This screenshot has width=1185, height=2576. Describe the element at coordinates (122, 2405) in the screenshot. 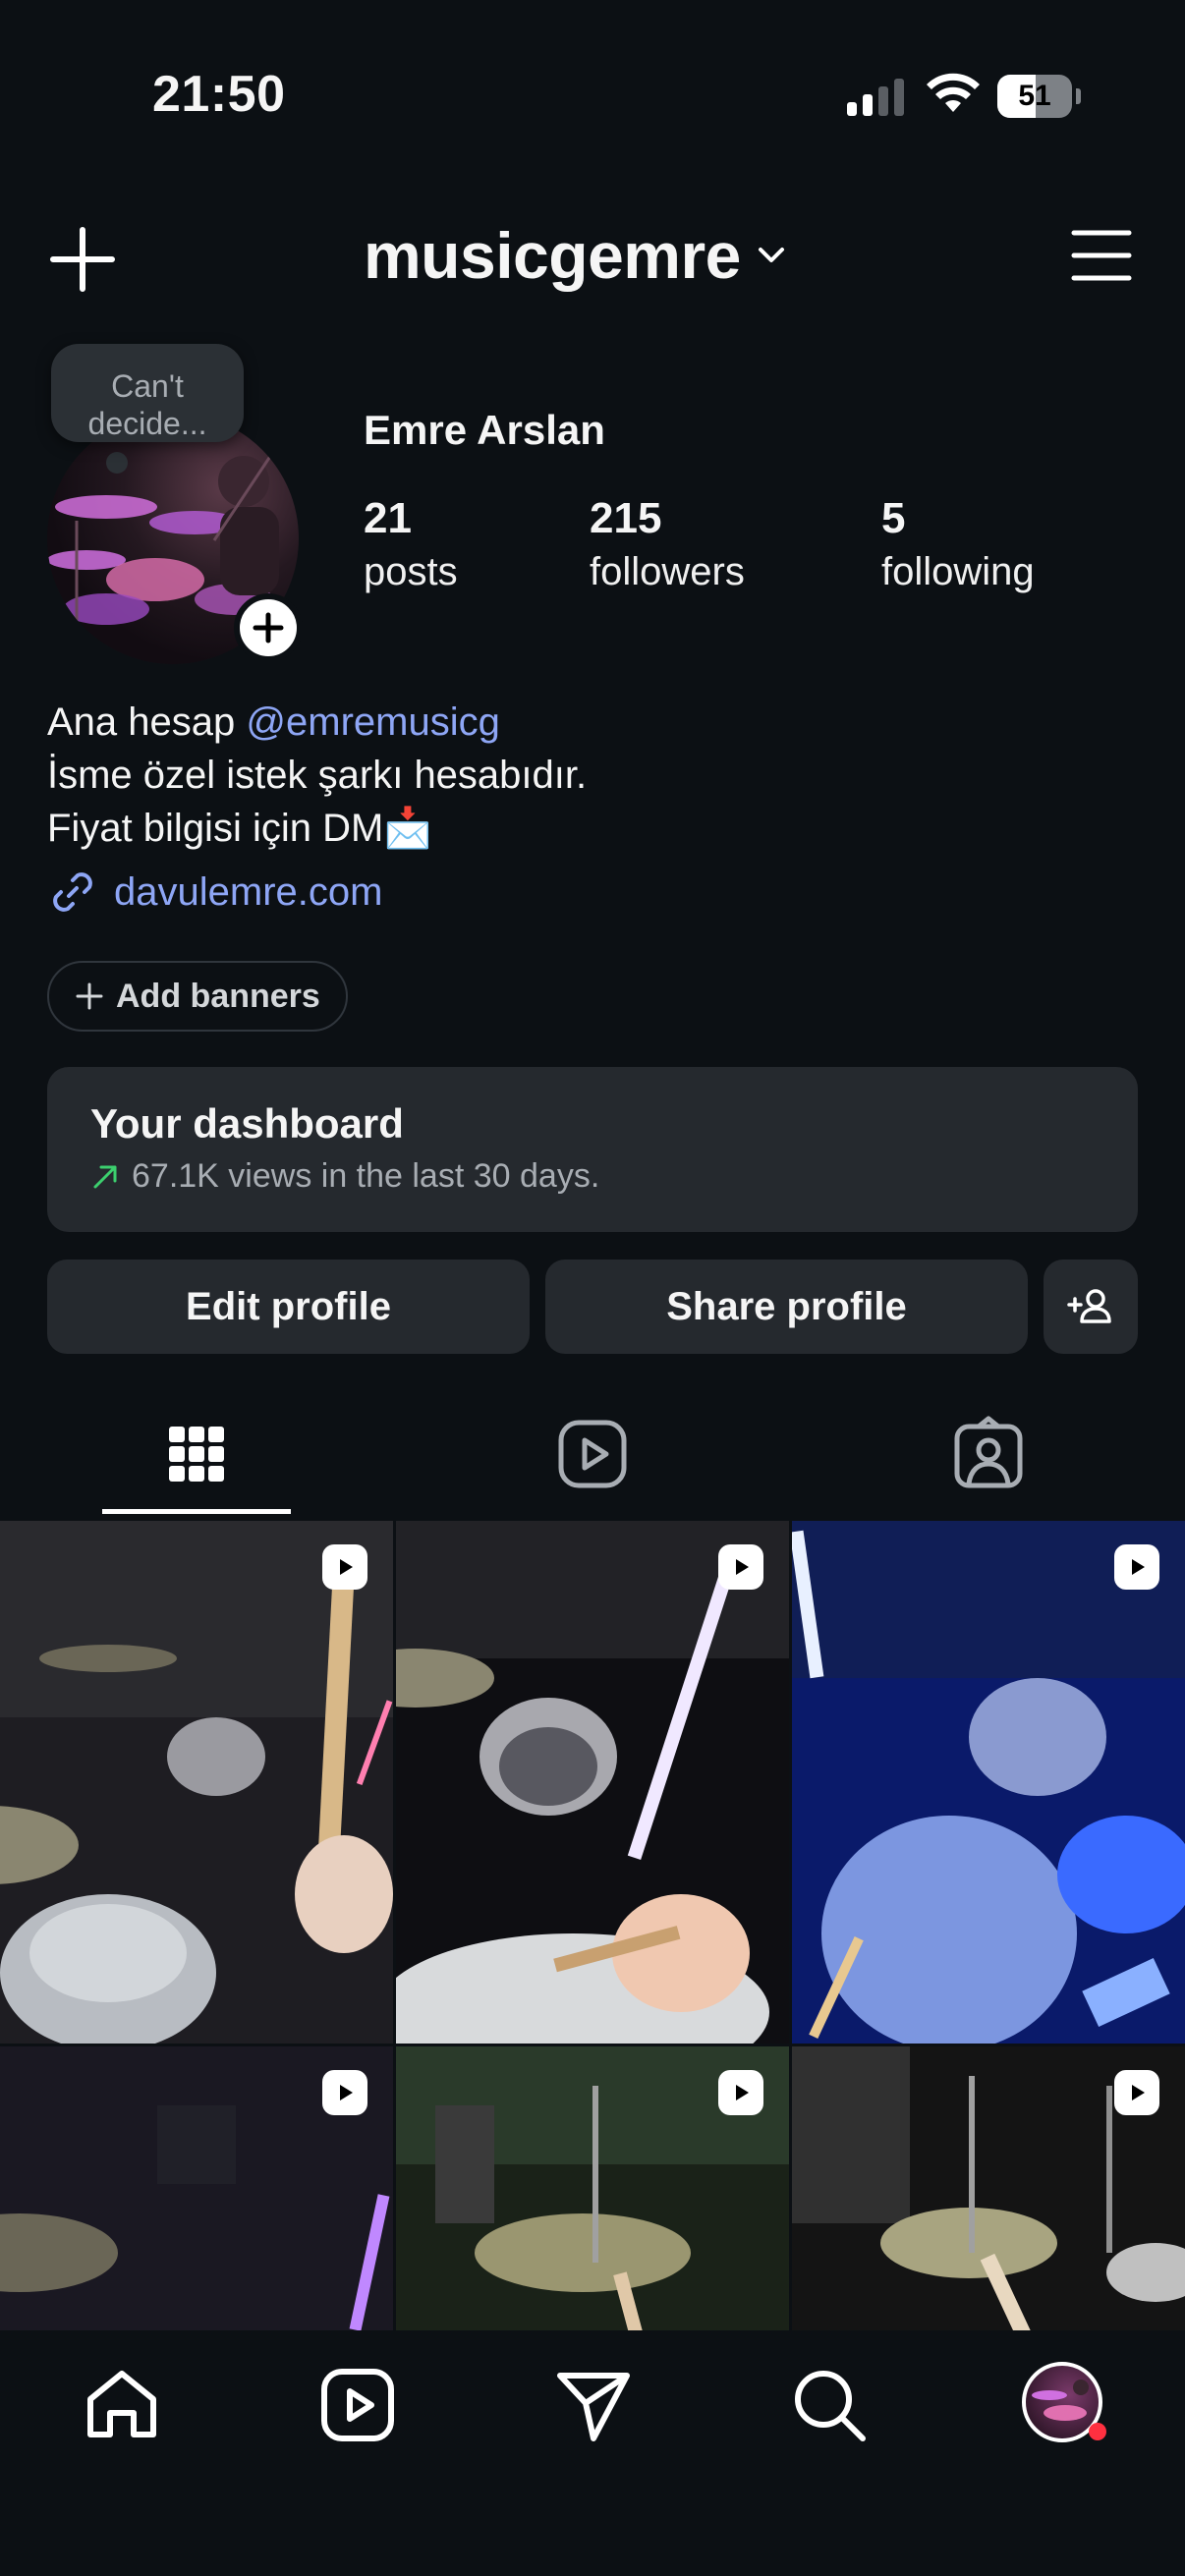

I see `home-icon` at that location.